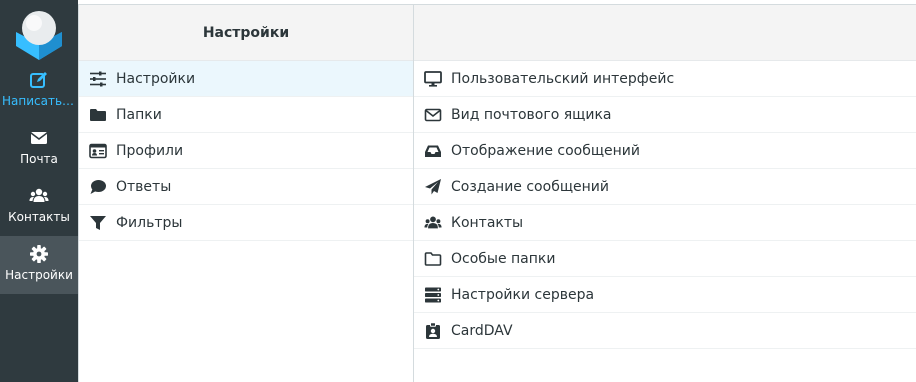  I want to click on rail-contacts-label: Контакты, so click(39, 217).